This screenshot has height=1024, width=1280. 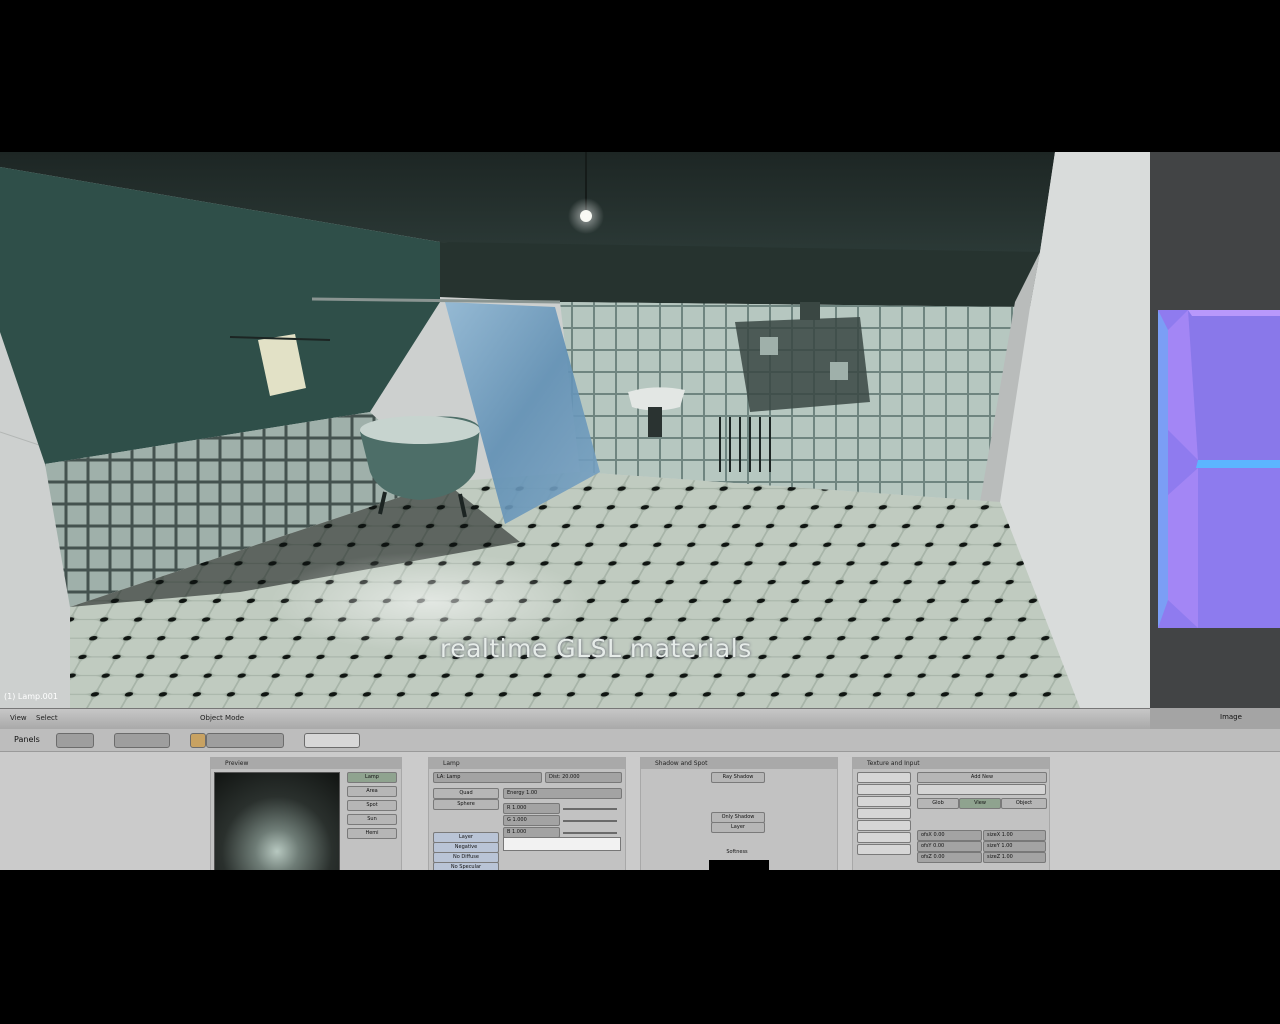 I want to click on context-button-group, so click(x=245, y=740).